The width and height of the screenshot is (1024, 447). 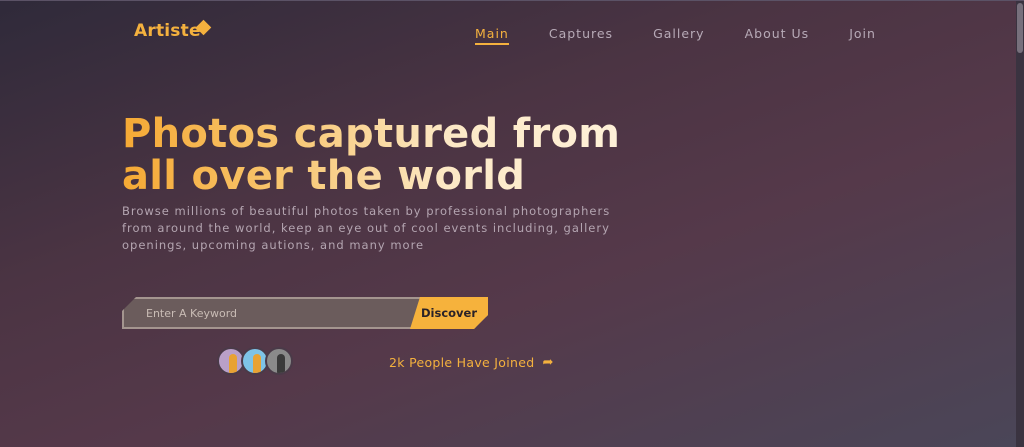 What do you see at coordinates (1020, 224) in the screenshot?
I see `scrollbar` at bounding box center [1020, 224].